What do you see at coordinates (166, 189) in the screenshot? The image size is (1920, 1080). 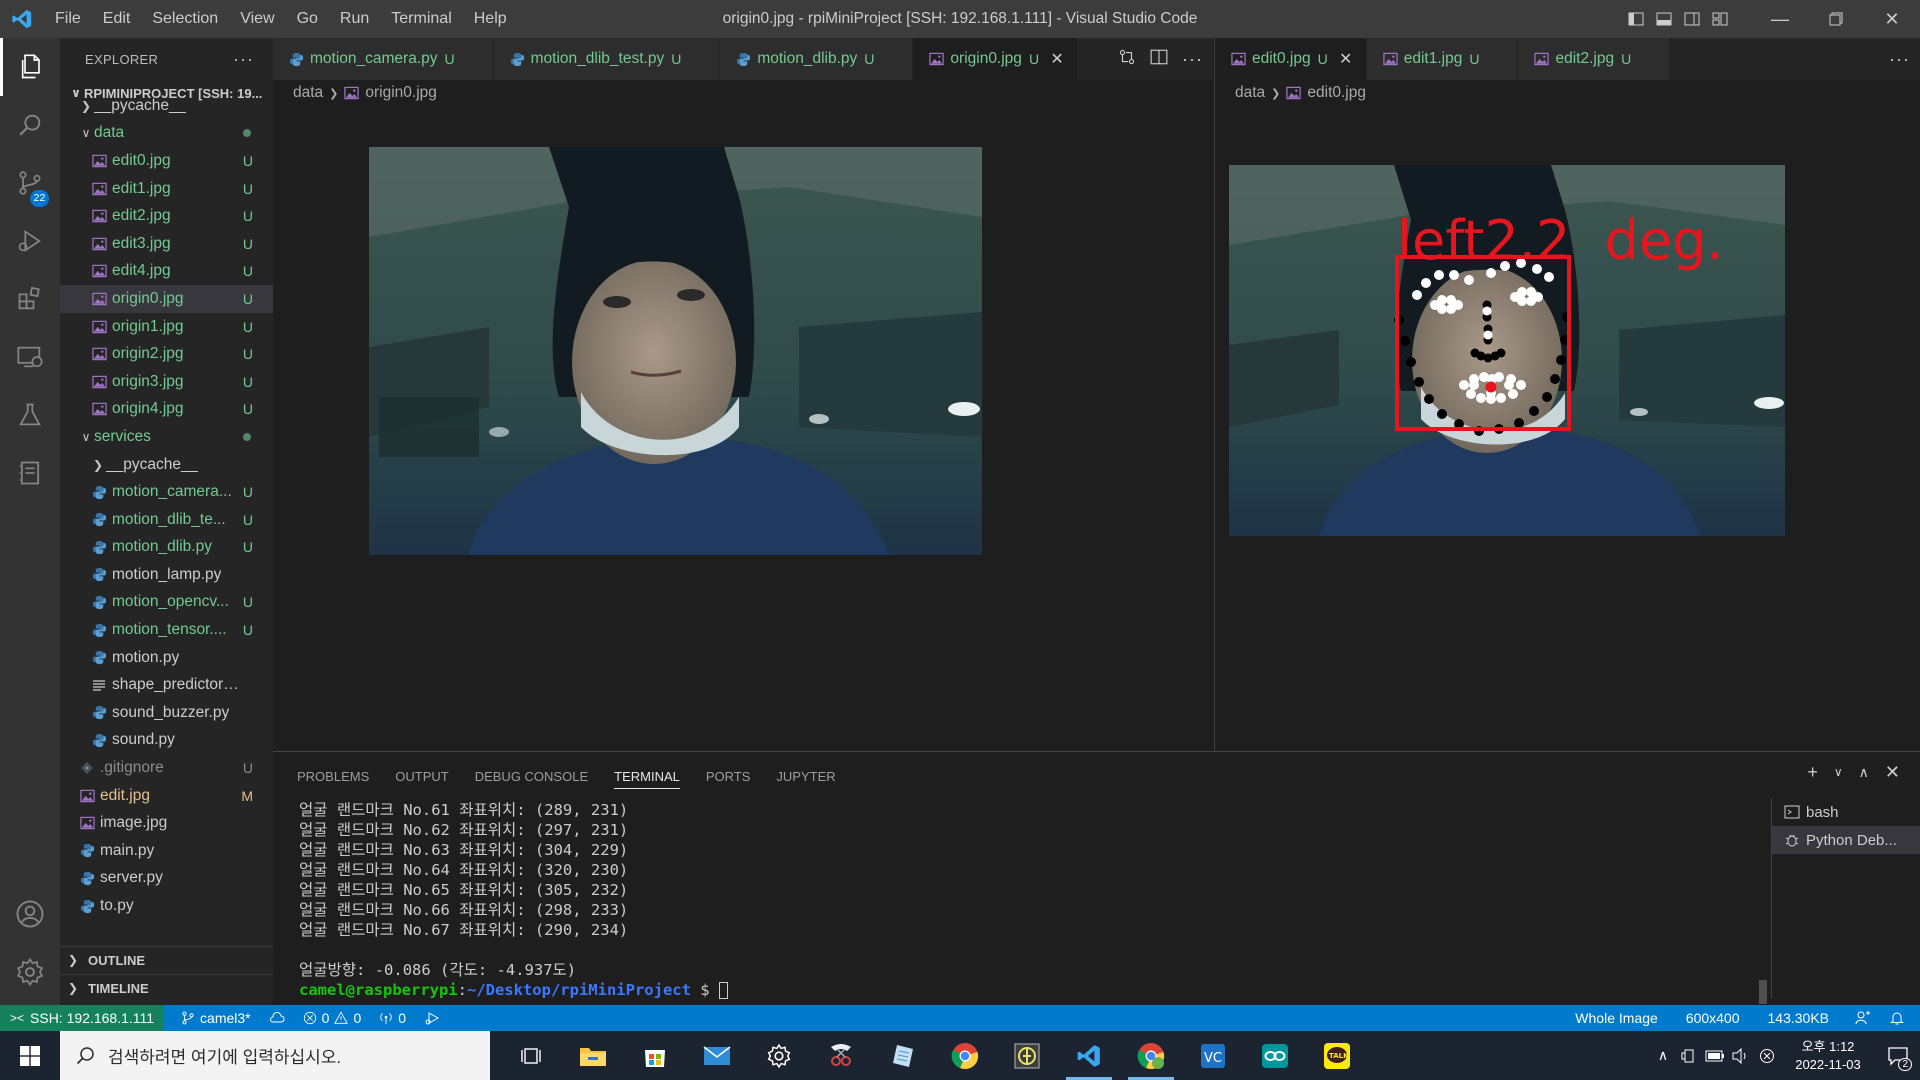 I see `file-item: edit1.jpg U` at bounding box center [166, 189].